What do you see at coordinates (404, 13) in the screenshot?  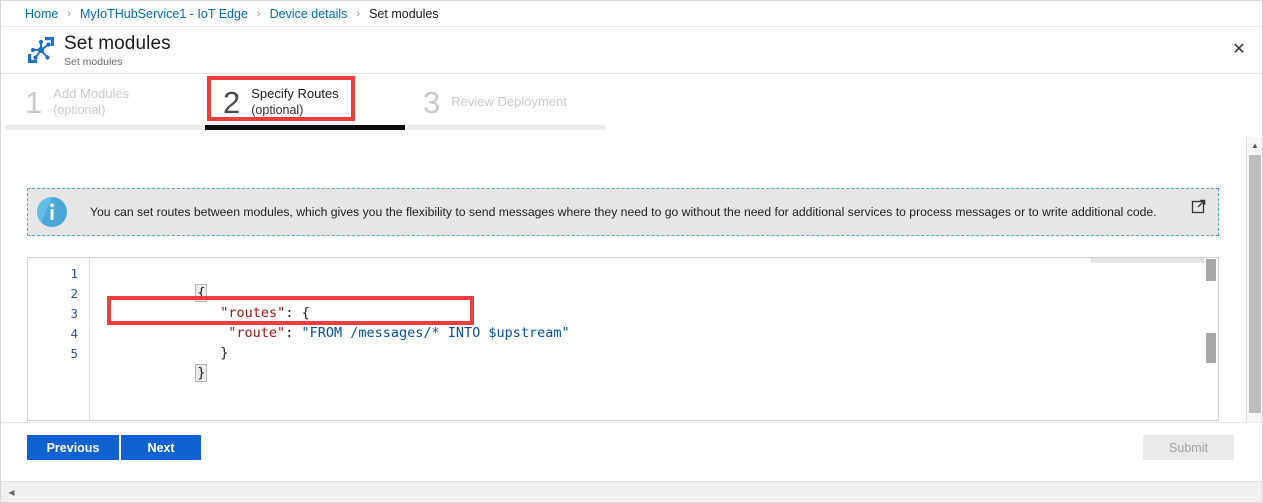 I see `breadcrumb-item-set-modules: Set modules` at bounding box center [404, 13].